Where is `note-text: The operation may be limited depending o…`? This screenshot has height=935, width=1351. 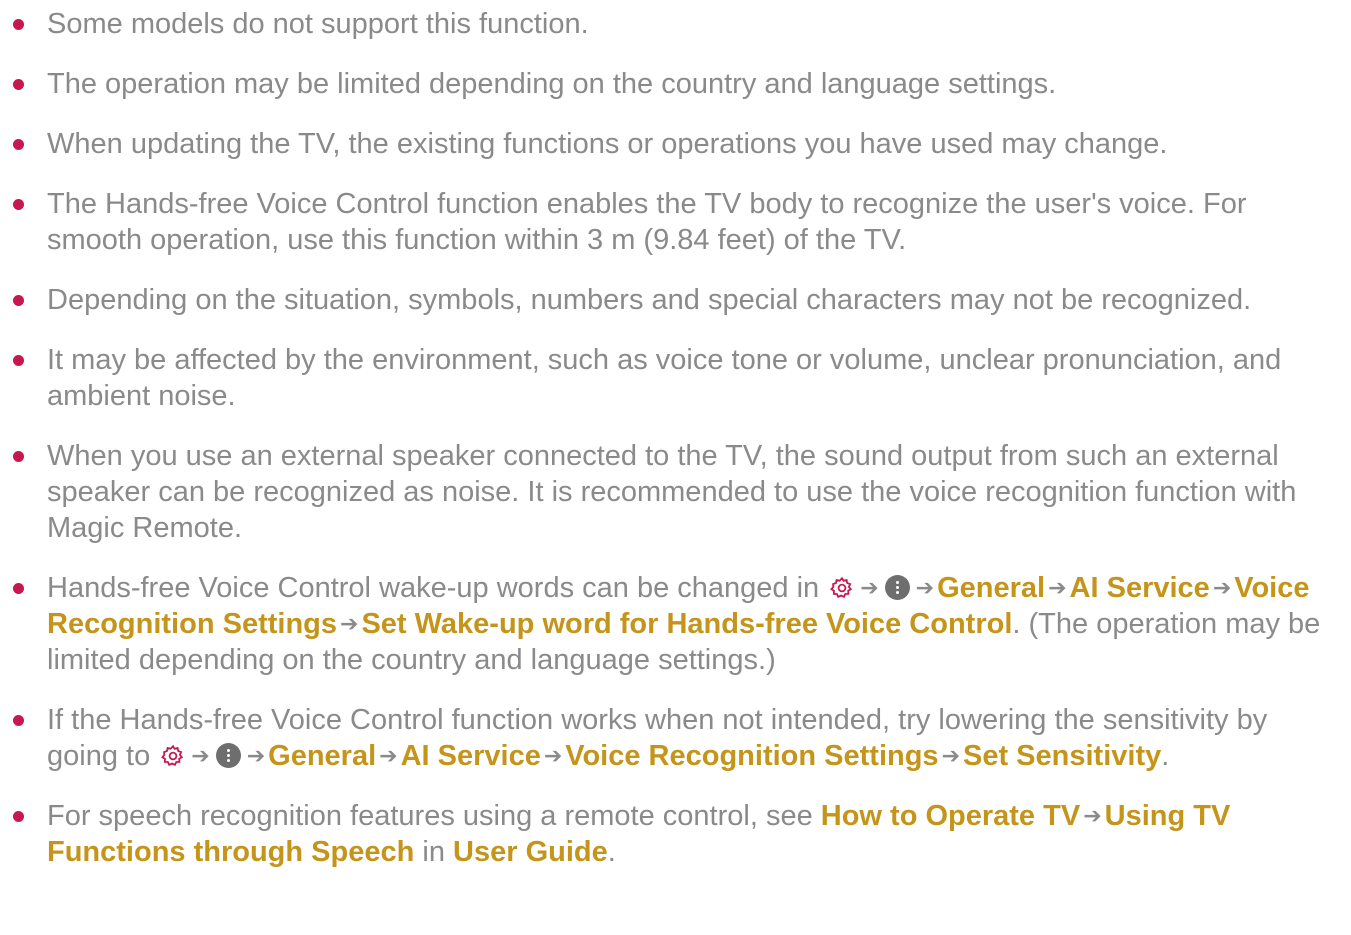 note-text: The operation may be limited depending o… is located at coordinates (552, 84).